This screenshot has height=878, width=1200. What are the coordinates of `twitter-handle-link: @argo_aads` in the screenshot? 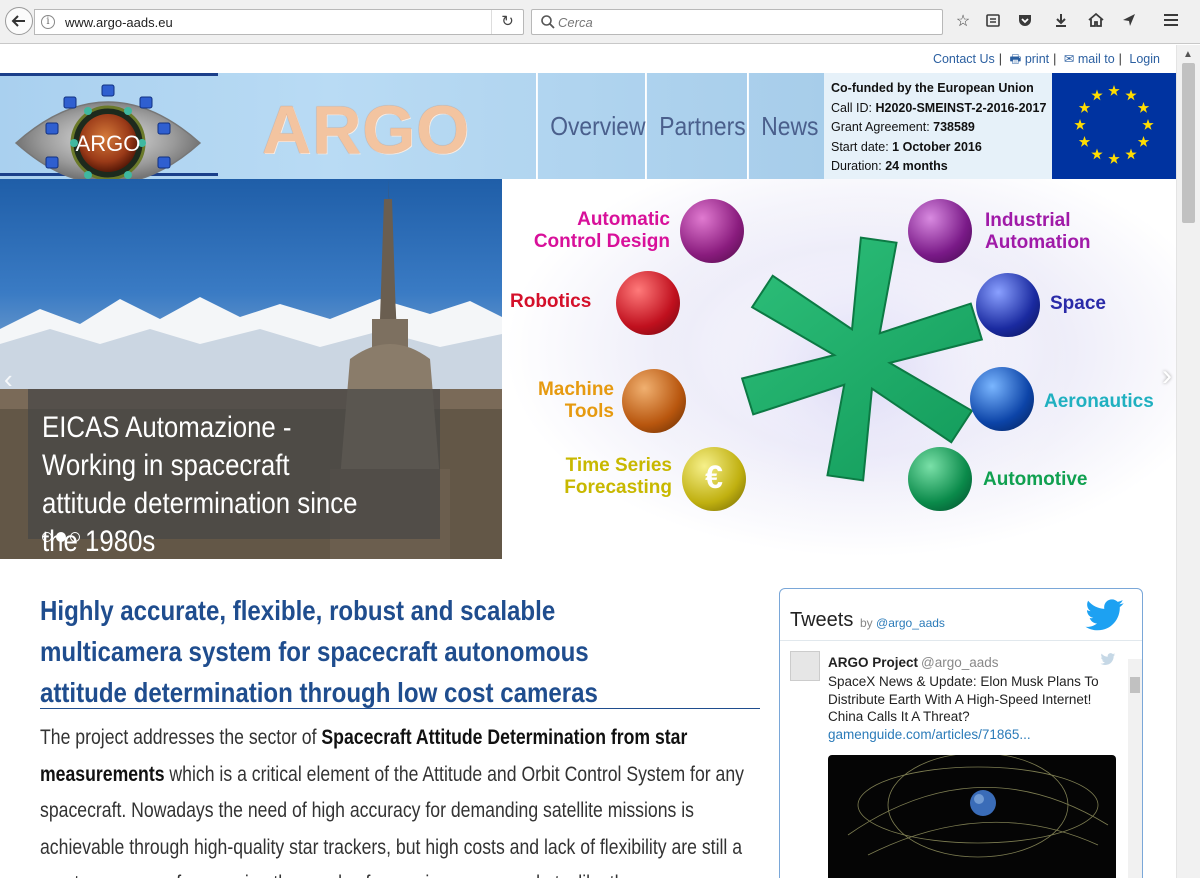 It's located at (910, 623).